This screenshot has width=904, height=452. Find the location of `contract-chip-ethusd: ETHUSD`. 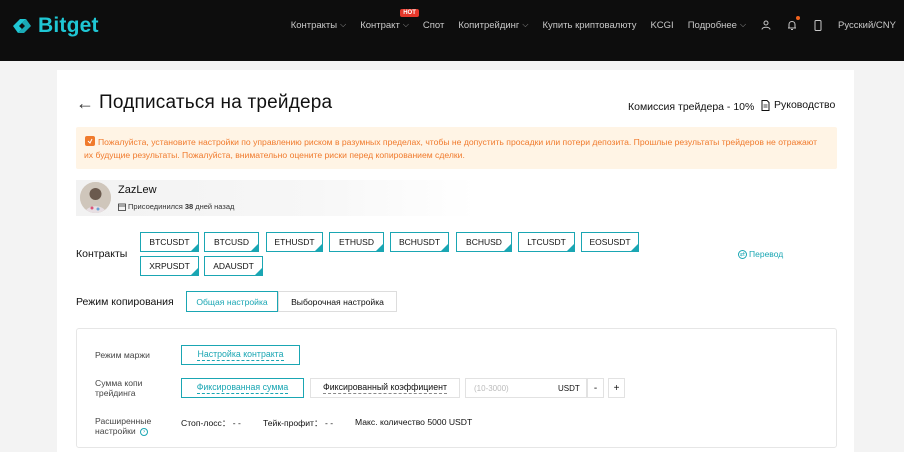

contract-chip-ethusd: ETHUSD is located at coordinates (356, 242).